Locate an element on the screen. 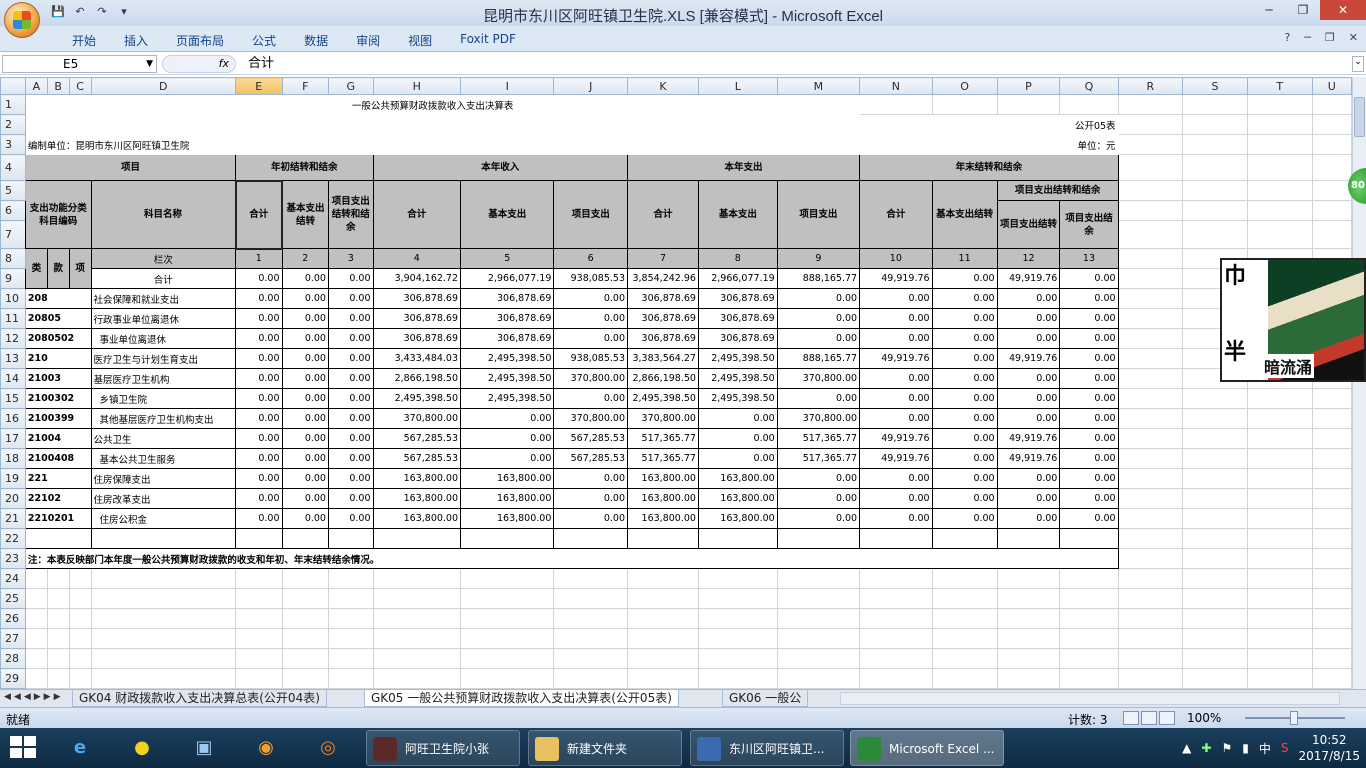 This screenshot has height=768, width=1366. function-code: 22102 is located at coordinates (58, 498).